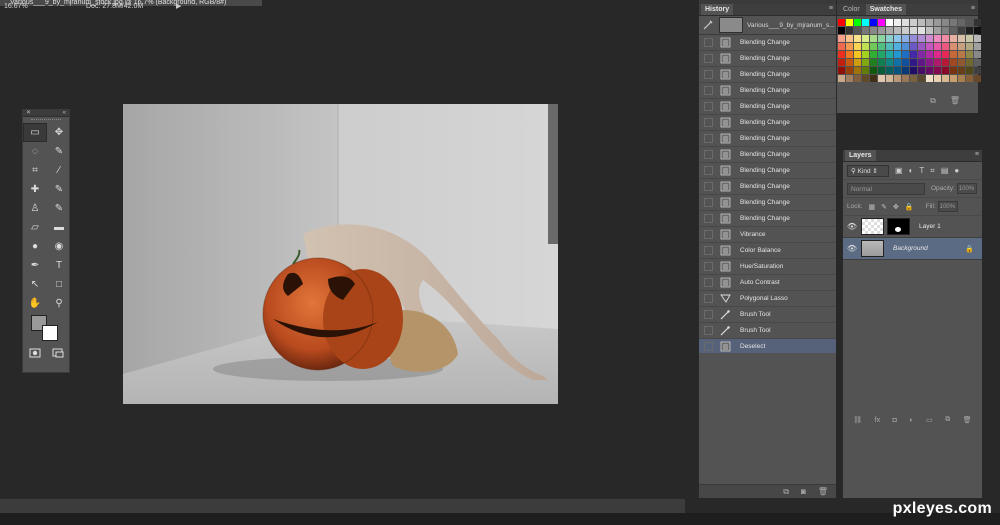  I want to click on new-layer-icon: ⧉, so click(947, 420).